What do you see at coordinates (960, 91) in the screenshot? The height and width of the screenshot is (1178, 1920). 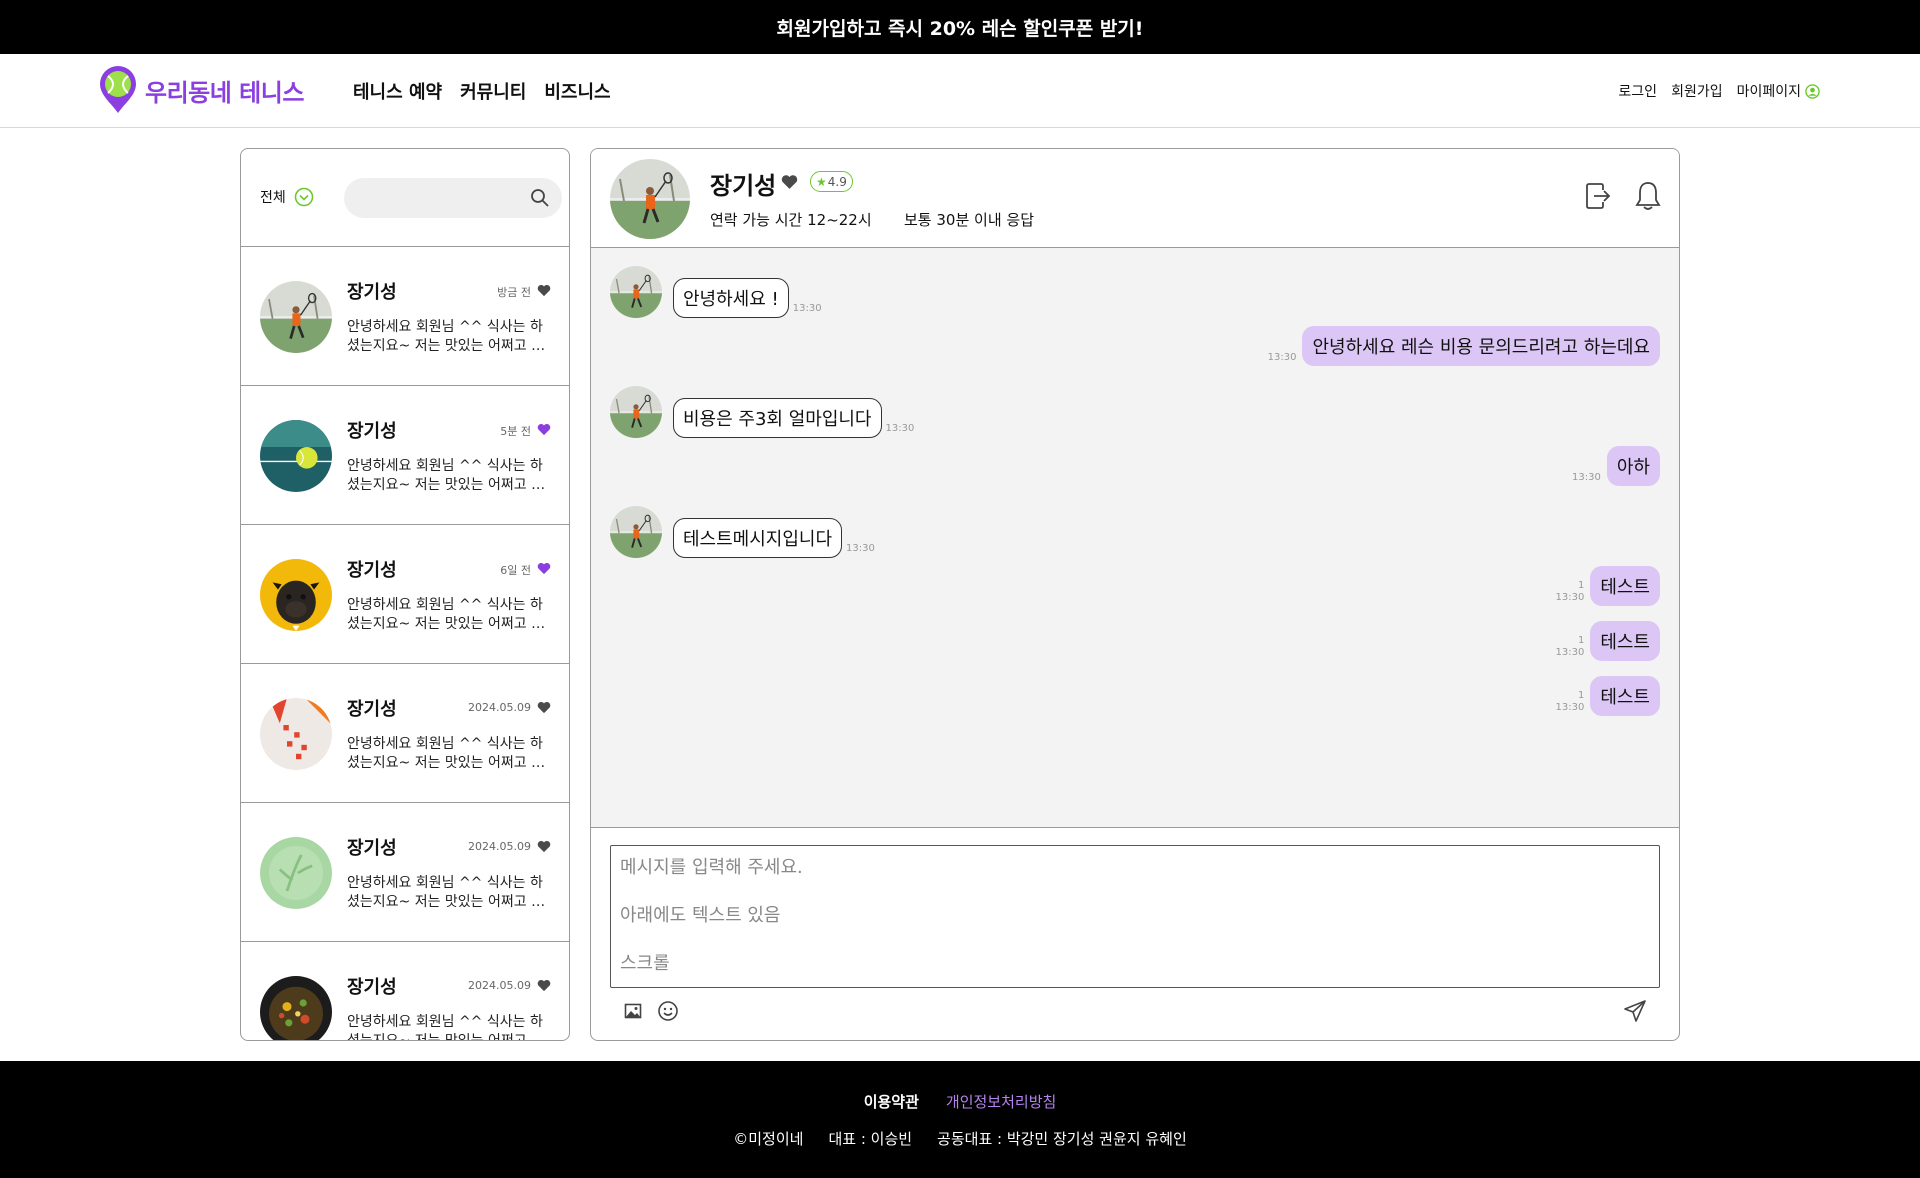 I see `site-header: 우리동네 테니스 테니스 예약 커뮤니티 비즈니스 로그인 회원가입 마이페이지` at bounding box center [960, 91].